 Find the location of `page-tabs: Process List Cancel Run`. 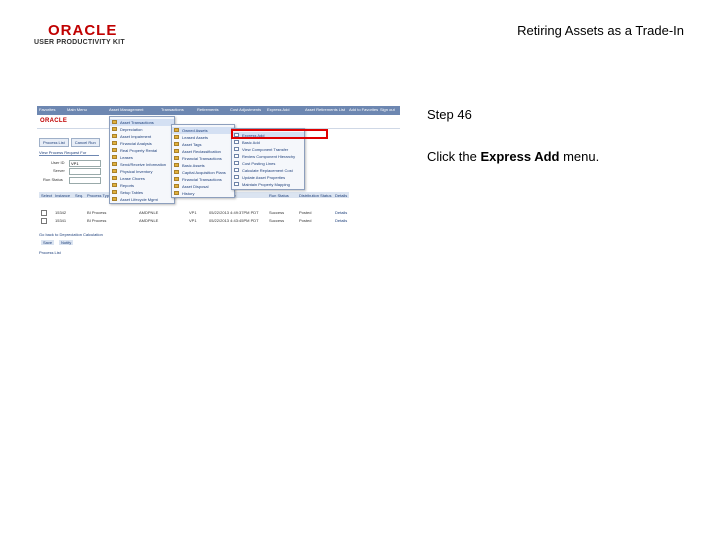

page-tabs: Process List Cancel Run is located at coordinates (70, 140).